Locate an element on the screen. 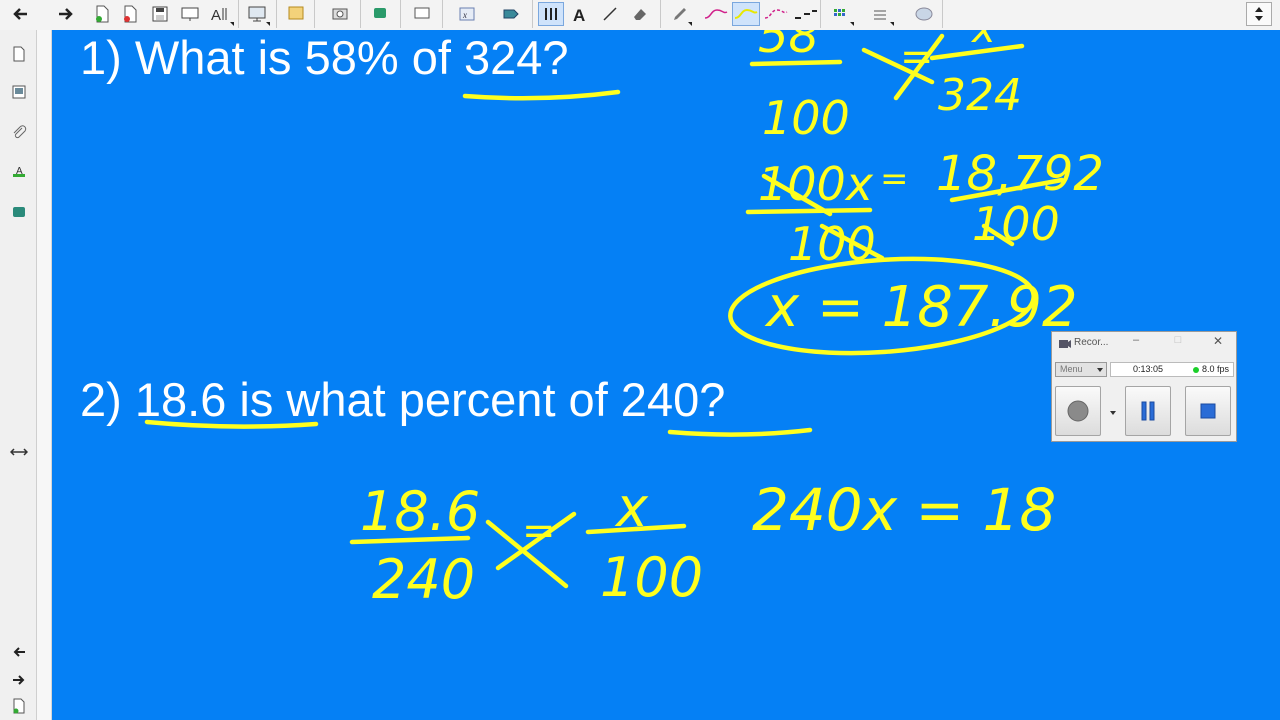 The height and width of the screenshot is (720, 1280). scroll-arrow-icon is located at coordinates (1259, 14).